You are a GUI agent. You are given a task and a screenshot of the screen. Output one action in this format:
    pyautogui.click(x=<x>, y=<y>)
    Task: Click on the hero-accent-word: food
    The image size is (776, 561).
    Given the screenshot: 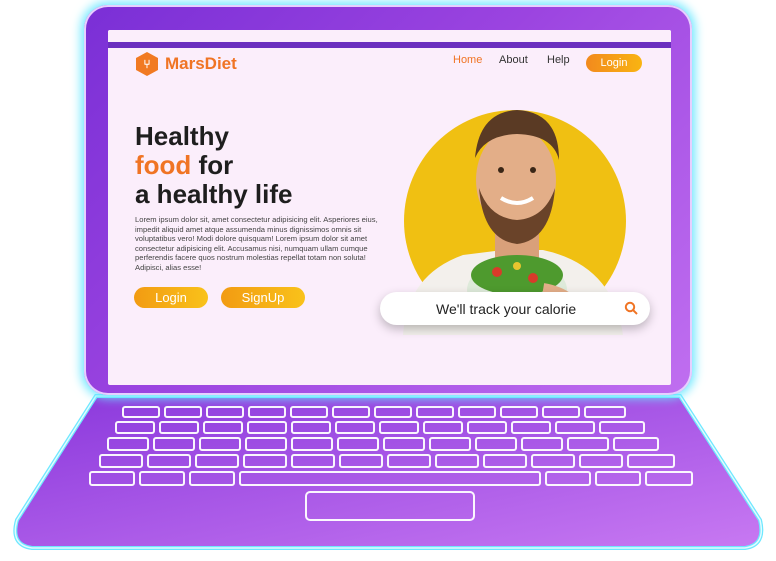 What is the action you would take?
    pyautogui.click(x=163, y=165)
    